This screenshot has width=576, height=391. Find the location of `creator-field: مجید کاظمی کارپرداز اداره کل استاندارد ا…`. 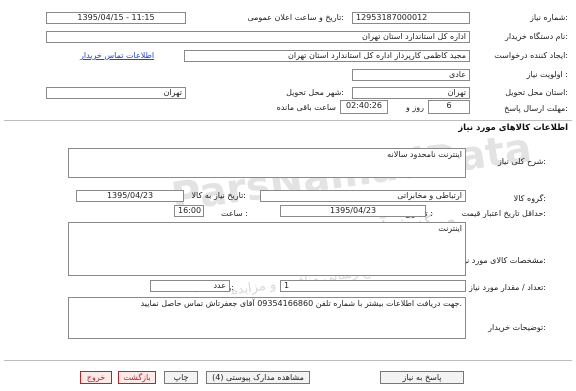

creator-field: مجید کاظمی کارپرداز اداره کل استاندارد ا… is located at coordinates (327, 56).